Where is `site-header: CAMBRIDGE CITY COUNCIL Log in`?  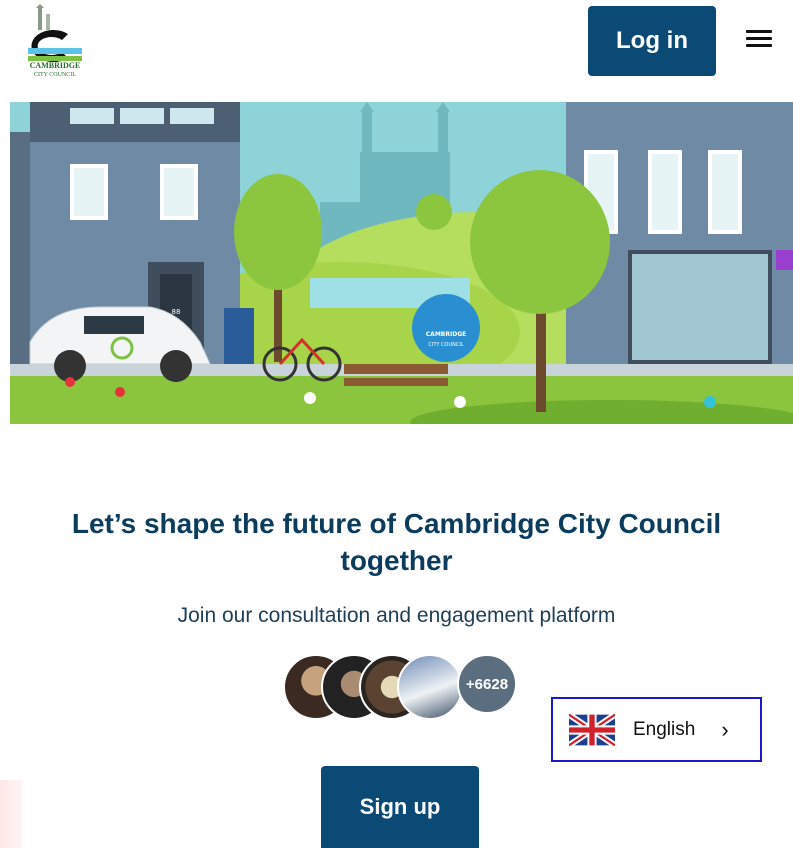
site-header: CAMBRIDGE CITY COUNCIL Log in is located at coordinates (396, 50).